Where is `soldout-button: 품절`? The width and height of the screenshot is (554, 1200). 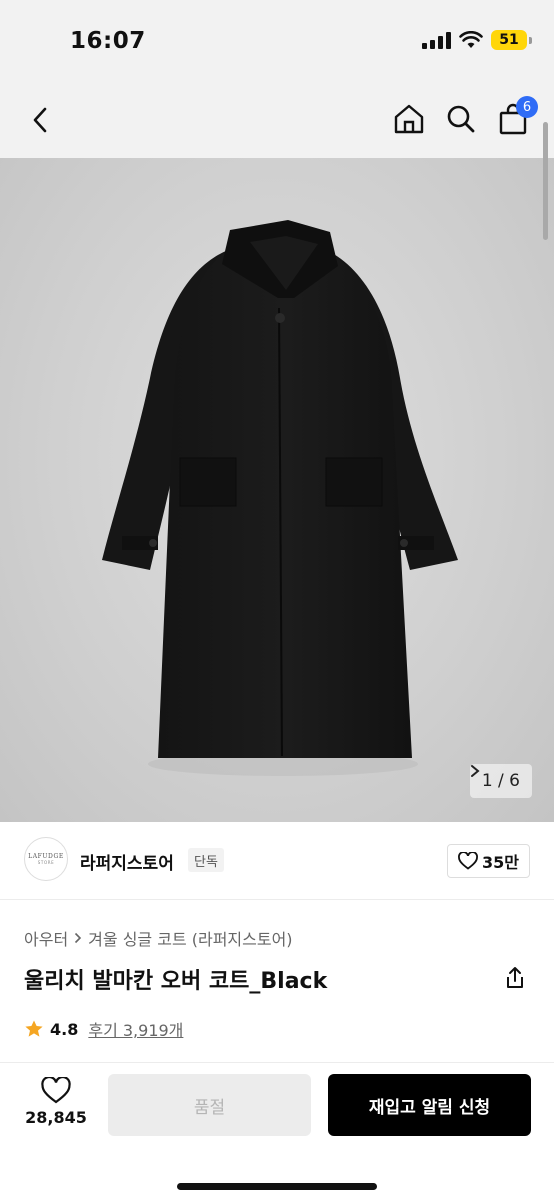
soldout-button: 품절 is located at coordinates (209, 1105).